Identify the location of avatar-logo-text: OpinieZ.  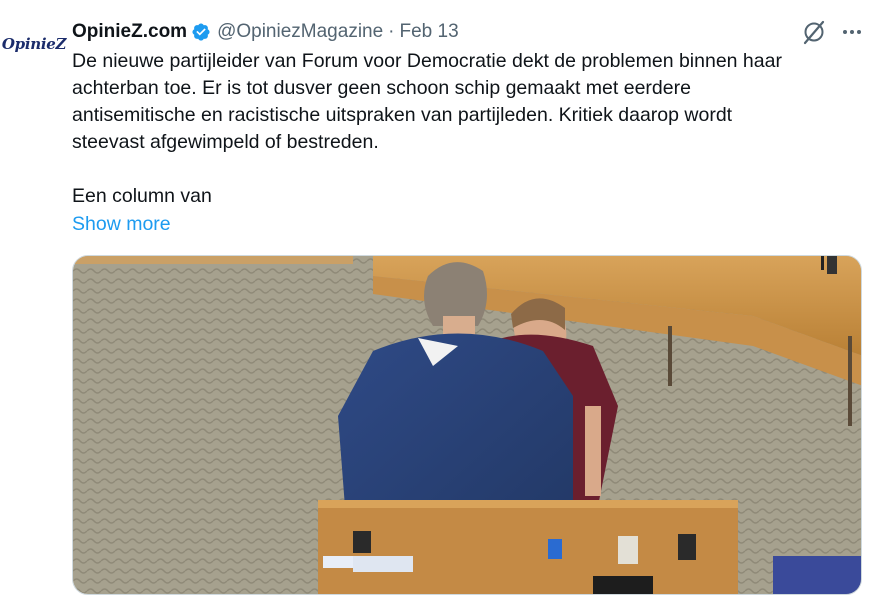
(34, 44).